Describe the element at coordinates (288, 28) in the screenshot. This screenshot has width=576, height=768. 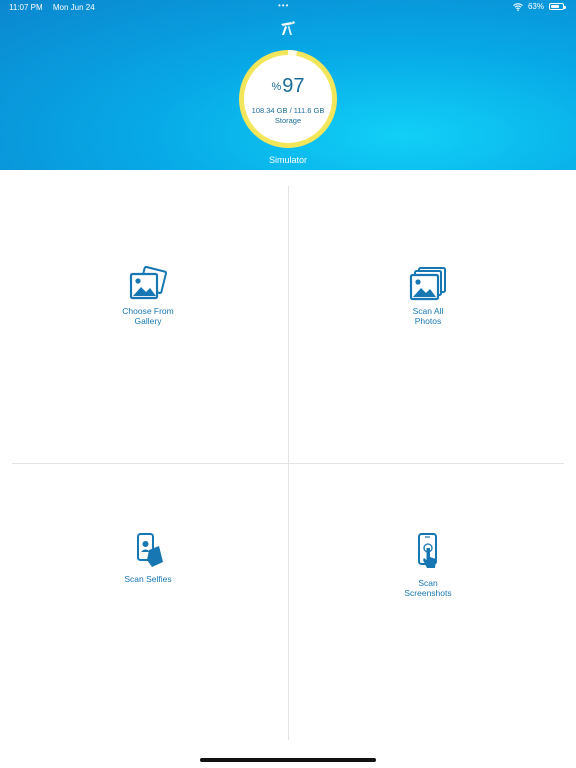
I see `app-logo-icon` at that location.